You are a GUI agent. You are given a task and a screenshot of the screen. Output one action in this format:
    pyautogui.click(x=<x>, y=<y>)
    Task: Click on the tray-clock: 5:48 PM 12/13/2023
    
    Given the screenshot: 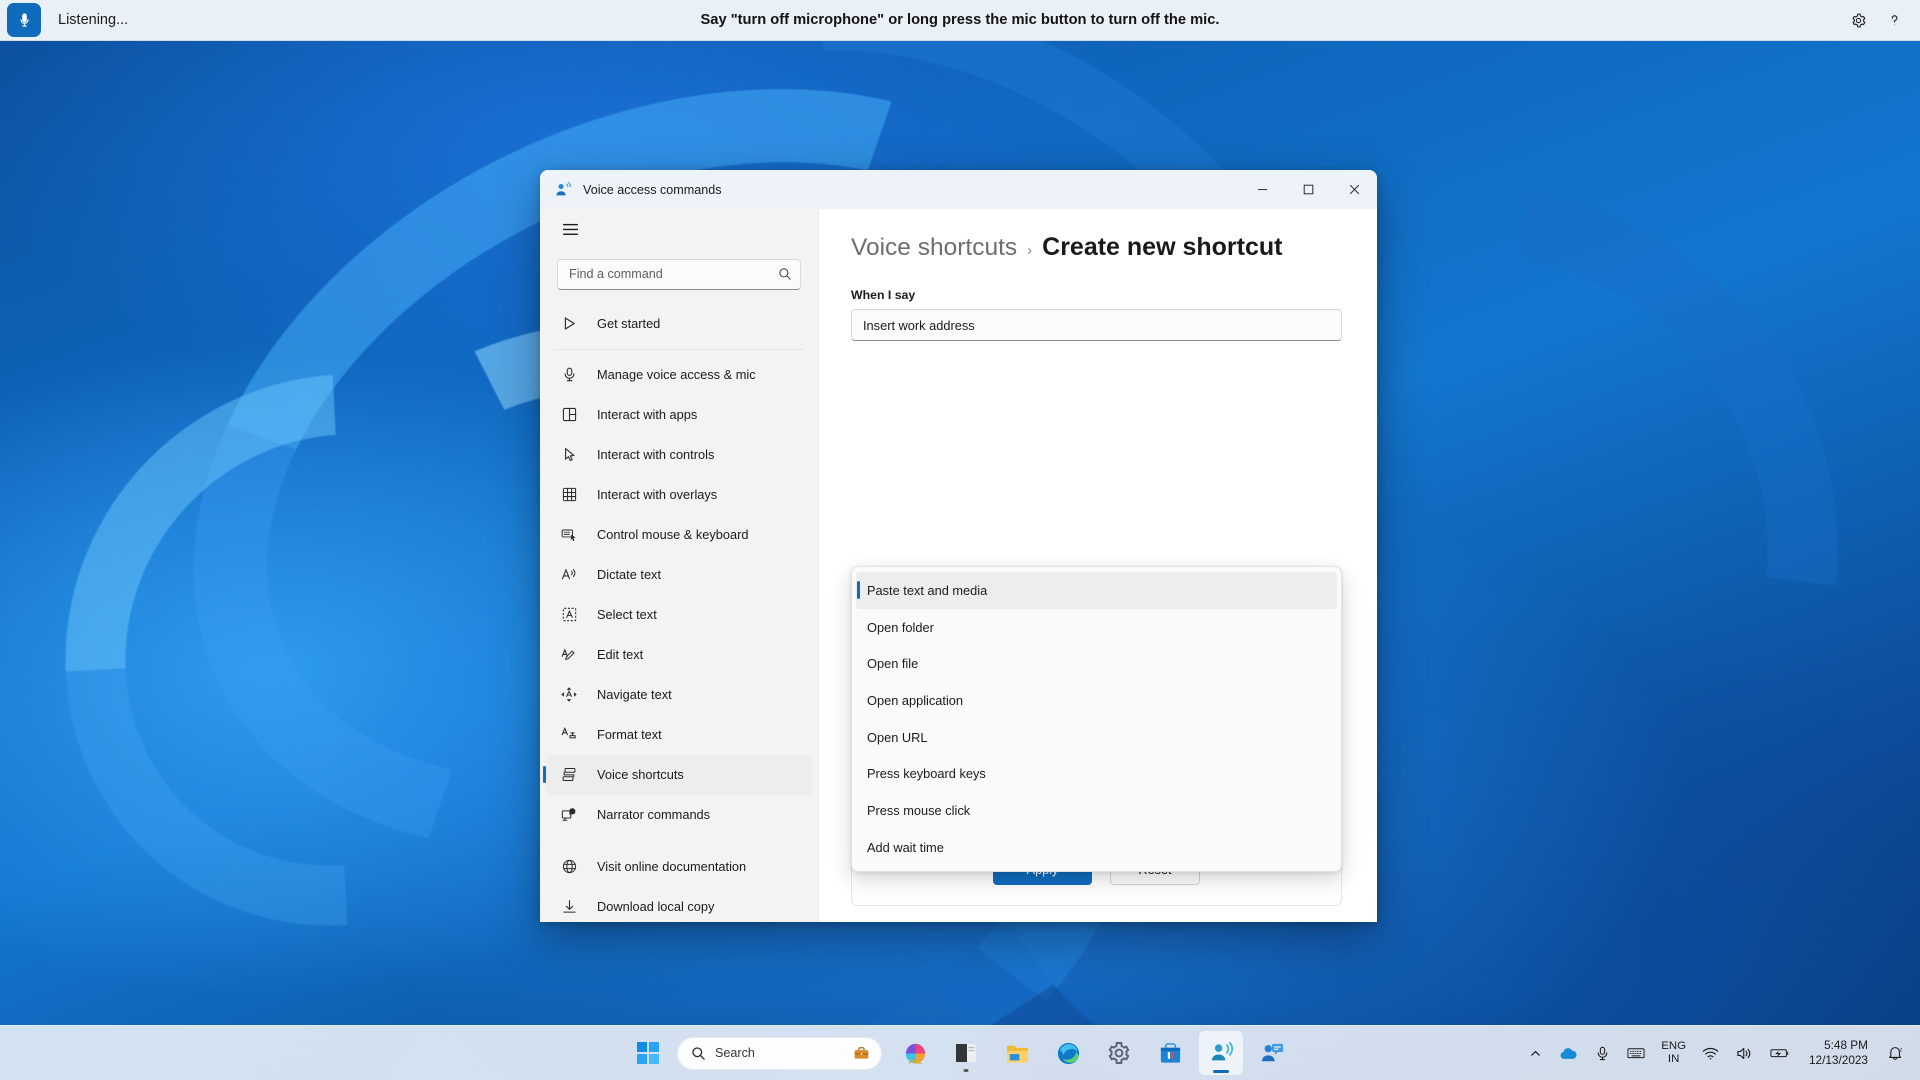 What is the action you would take?
    pyautogui.click(x=1838, y=1053)
    